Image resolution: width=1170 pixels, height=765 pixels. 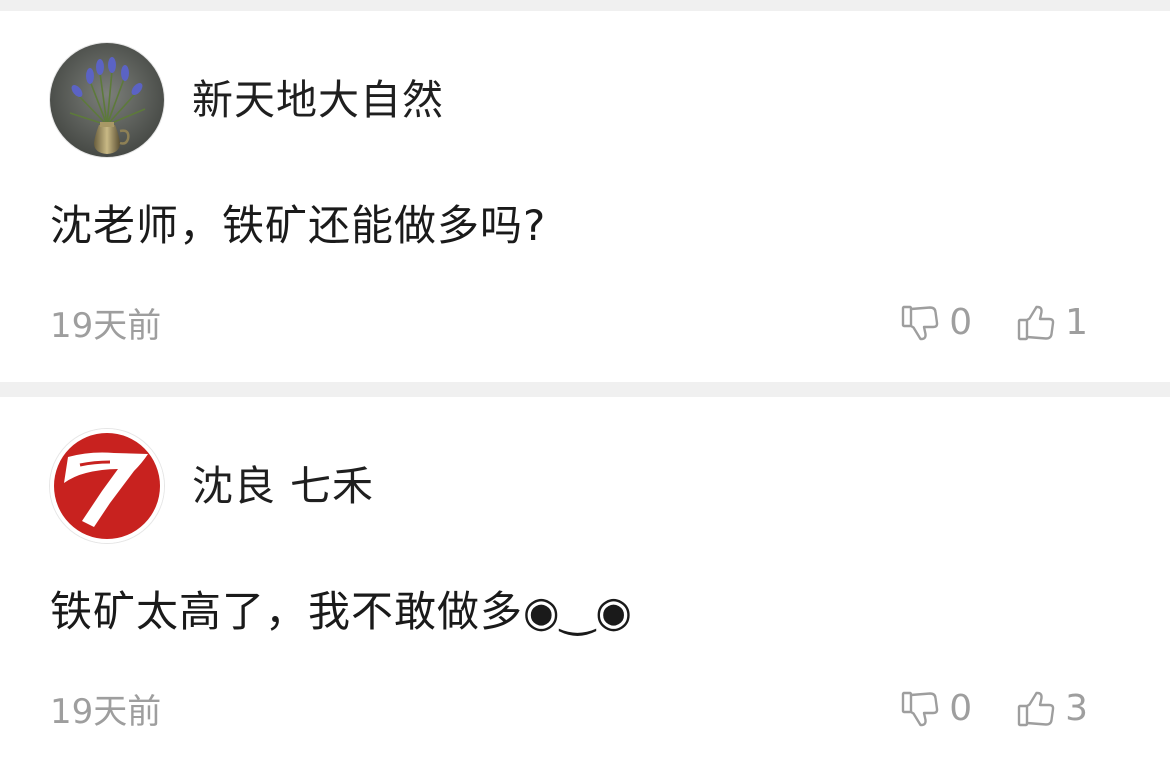 I want to click on like-count: 3, so click(x=1076, y=708).